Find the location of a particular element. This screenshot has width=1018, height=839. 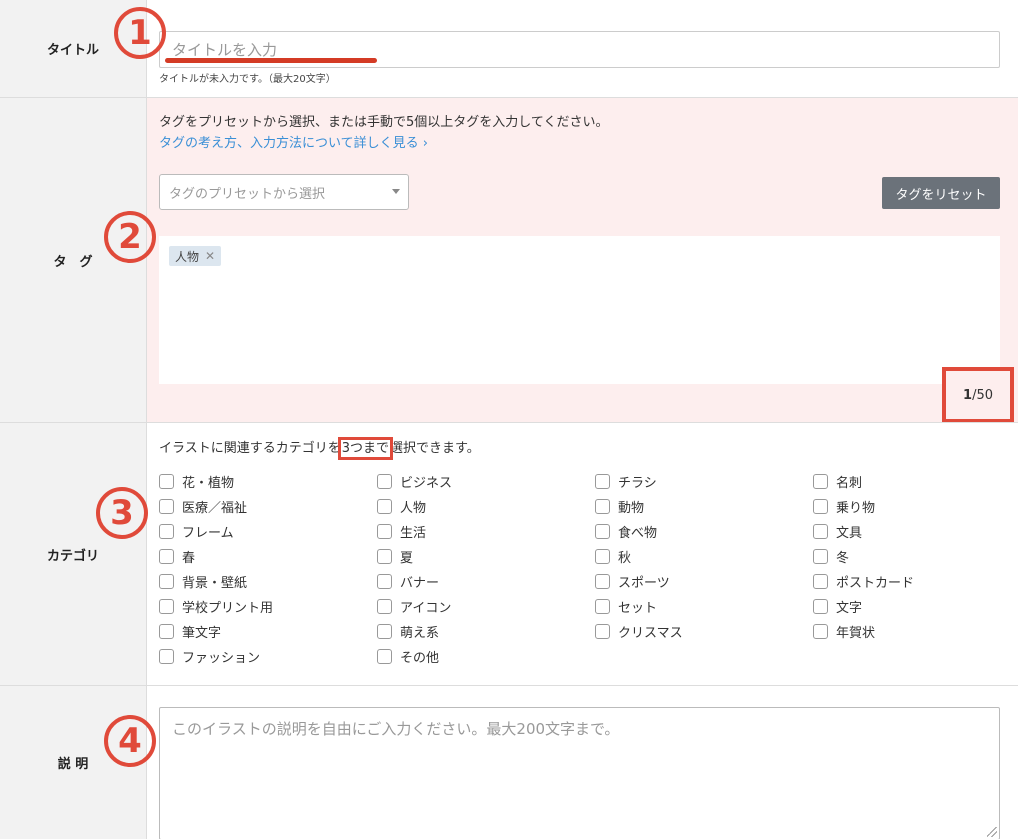

tag-help-link: タグの考え方、入力方法について詳しく見る › is located at coordinates (293, 141).